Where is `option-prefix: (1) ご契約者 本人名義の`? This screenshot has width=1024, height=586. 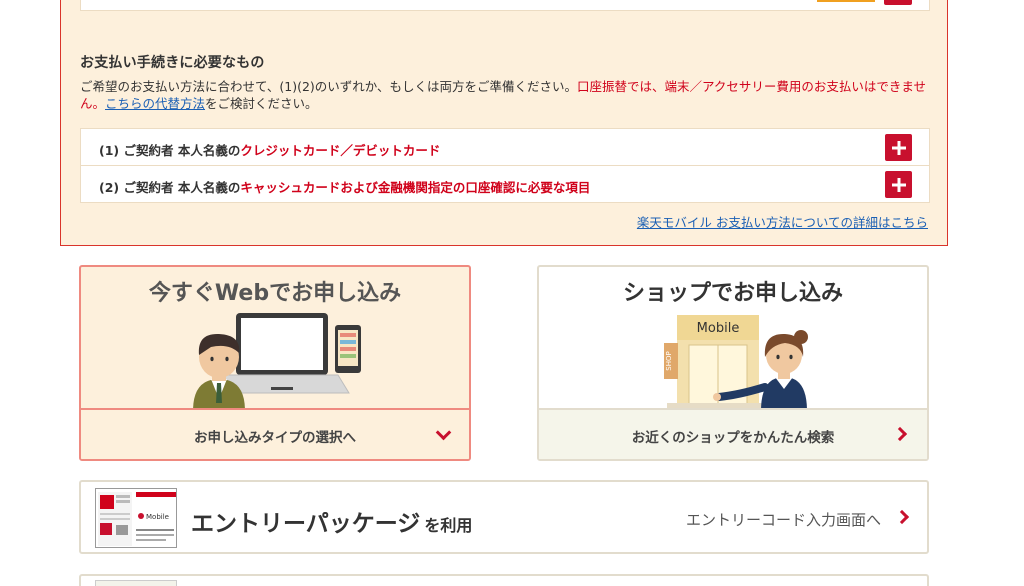 option-prefix: (1) ご契約者 本人名義の is located at coordinates (170, 150).